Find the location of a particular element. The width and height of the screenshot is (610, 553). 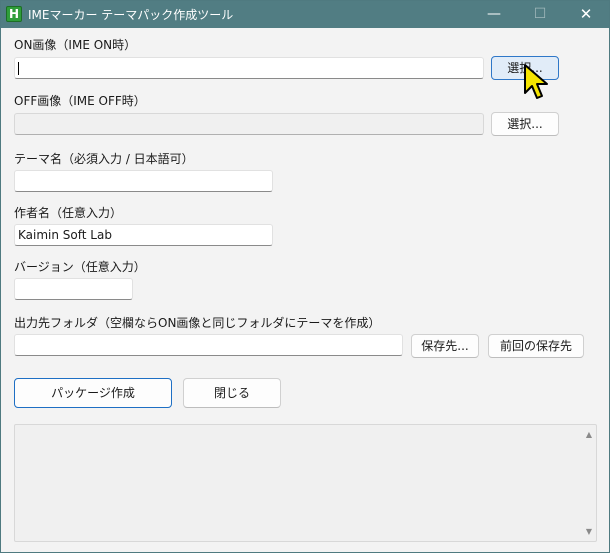

author-value: Kaimin Soft Lab is located at coordinates (65, 235).